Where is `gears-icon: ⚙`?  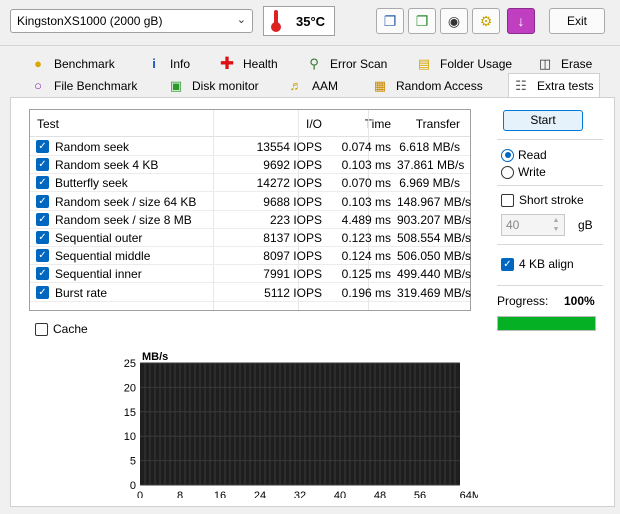
gears-icon: ⚙ is located at coordinates (486, 20).